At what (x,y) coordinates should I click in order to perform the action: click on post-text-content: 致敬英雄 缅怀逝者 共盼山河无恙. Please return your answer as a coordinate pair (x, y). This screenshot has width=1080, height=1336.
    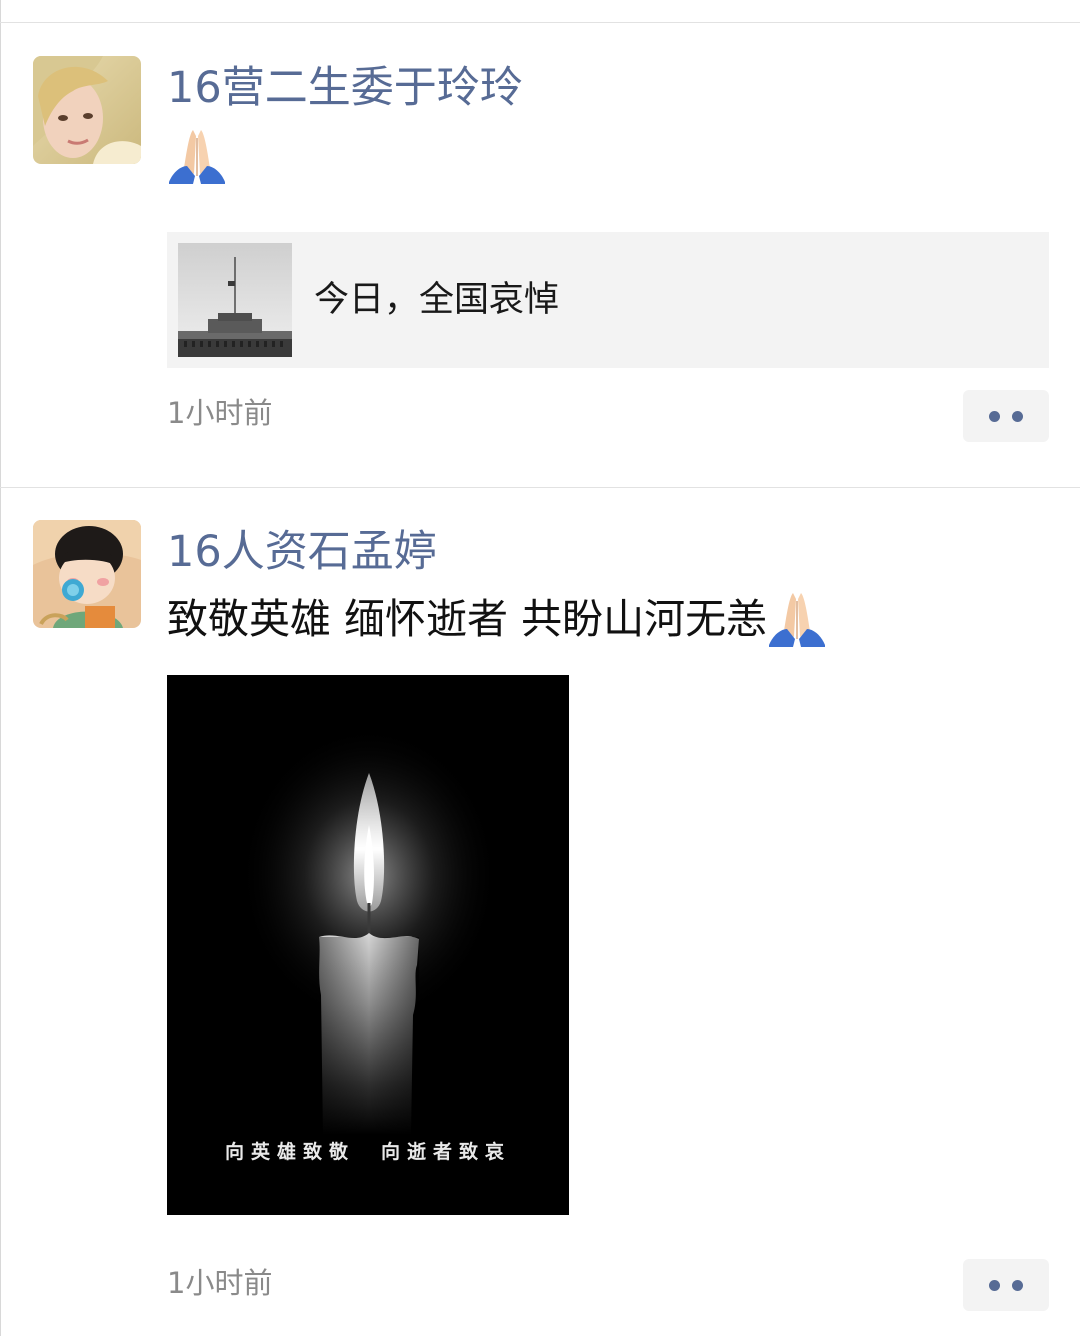
    Looking at the image, I should click on (467, 619).